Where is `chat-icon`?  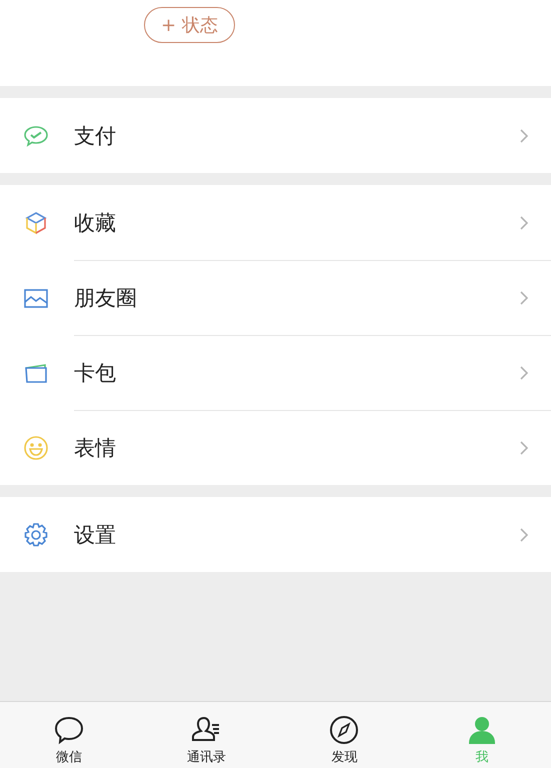
chat-icon is located at coordinates (68, 730).